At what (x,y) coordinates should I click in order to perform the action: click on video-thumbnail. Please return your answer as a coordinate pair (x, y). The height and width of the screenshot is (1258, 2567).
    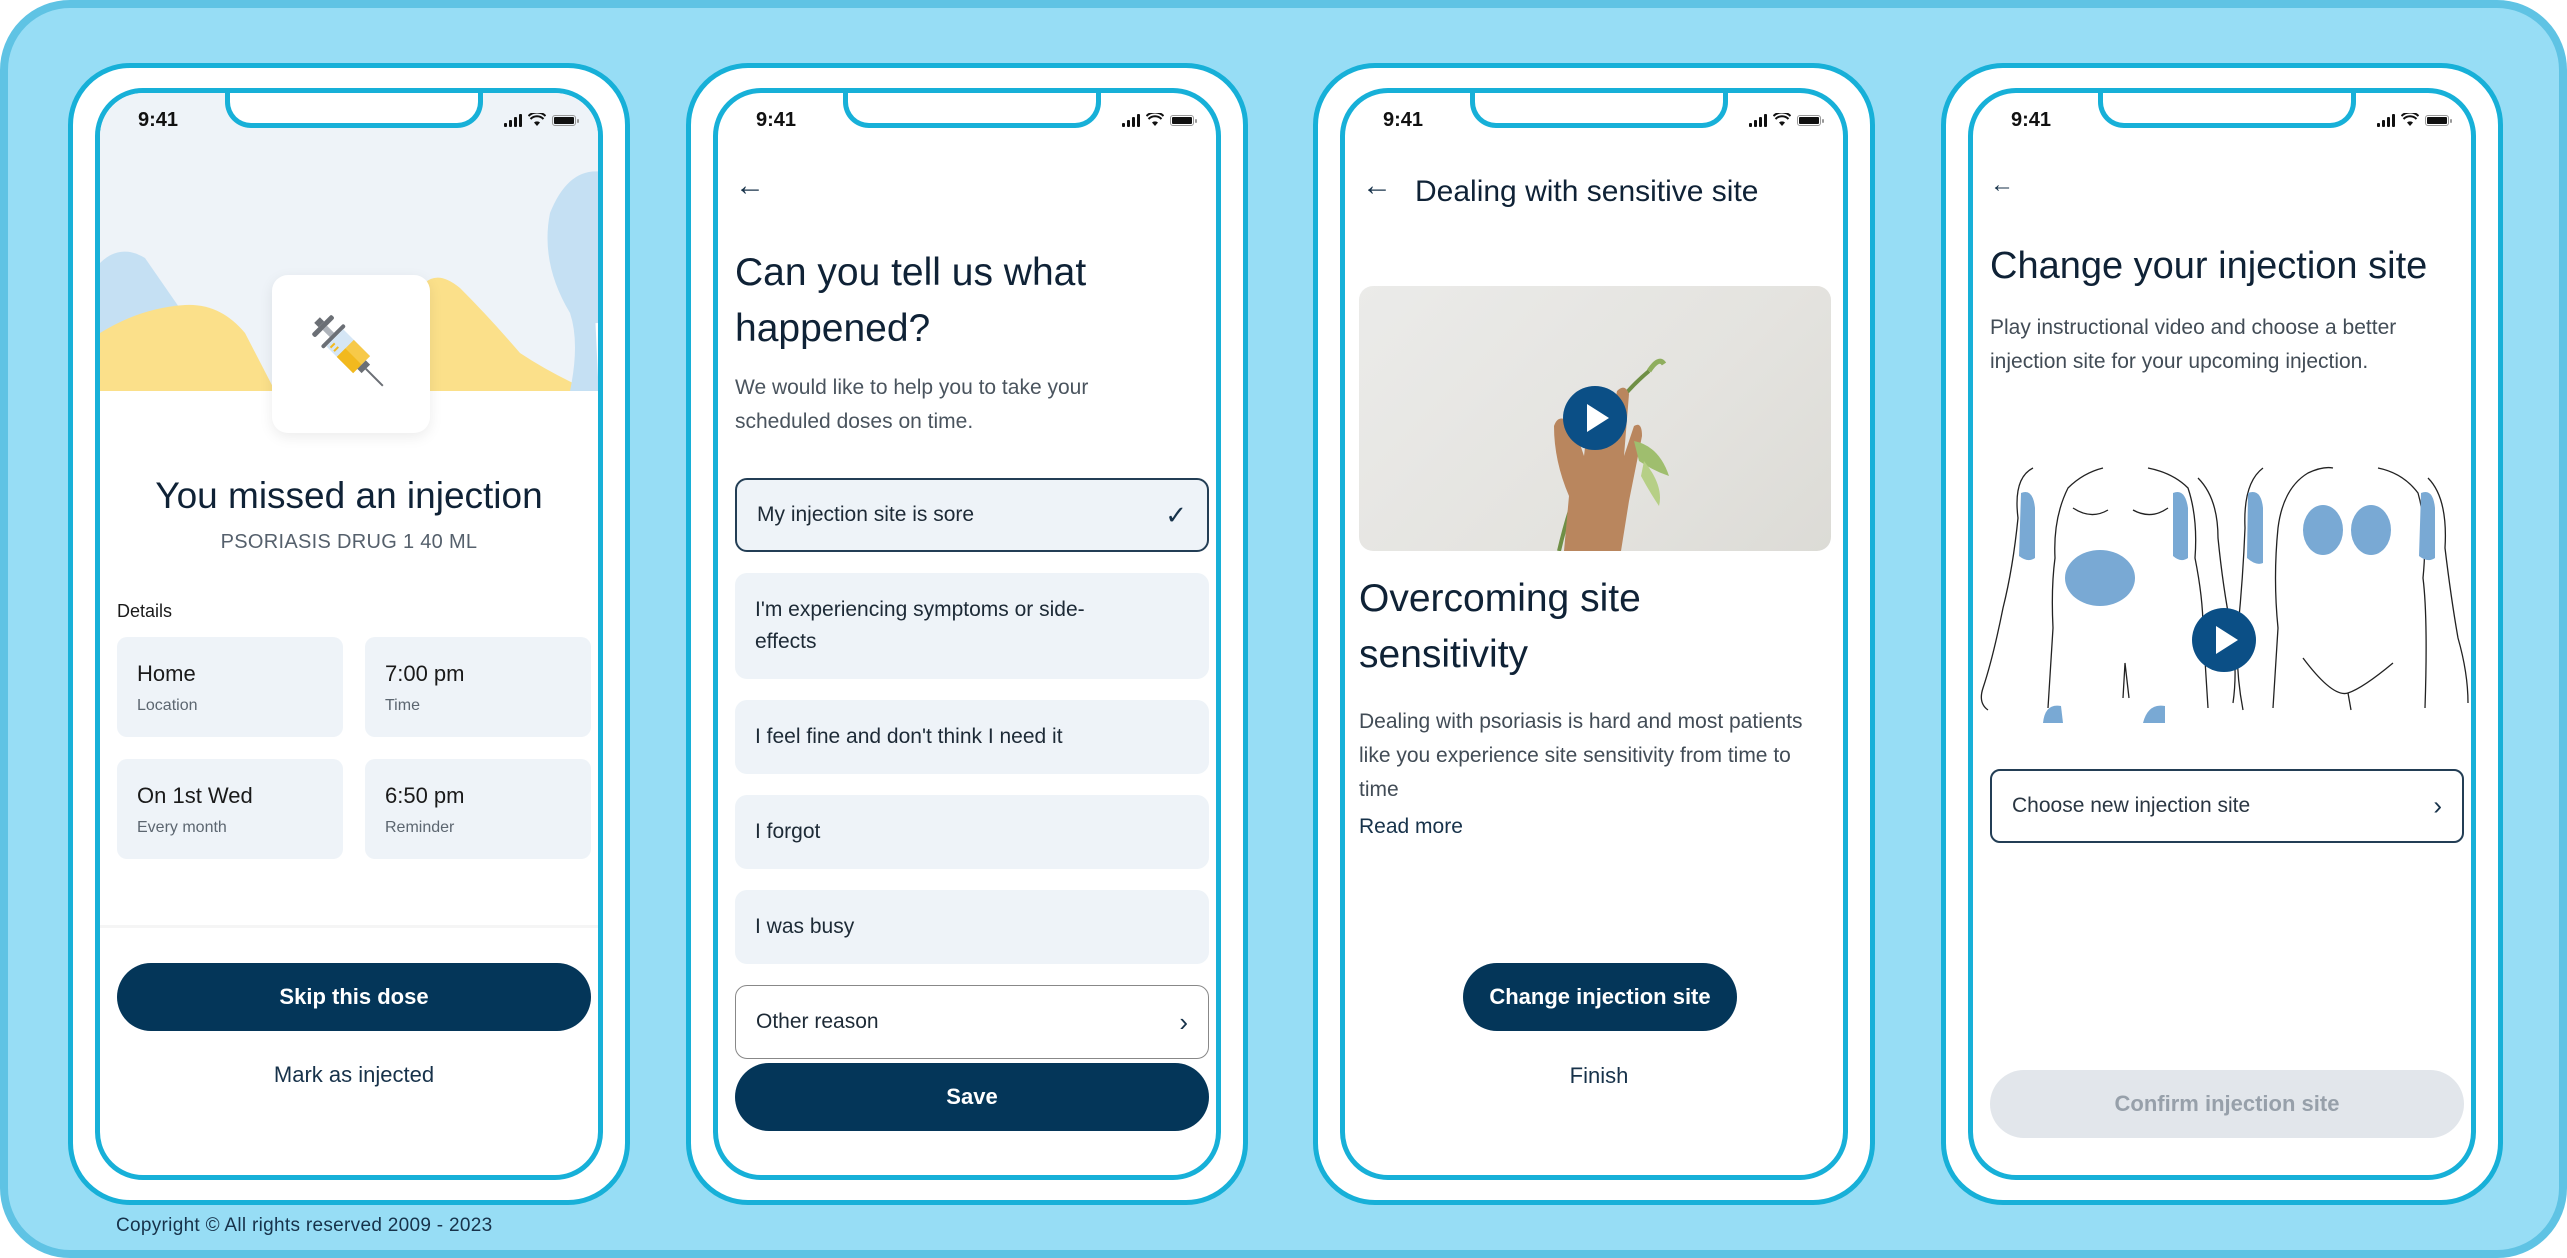
    Looking at the image, I should click on (1595, 418).